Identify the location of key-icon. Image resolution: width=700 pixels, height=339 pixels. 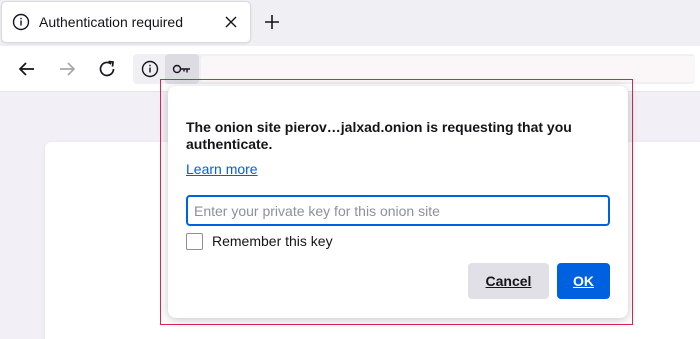
(181, 69).